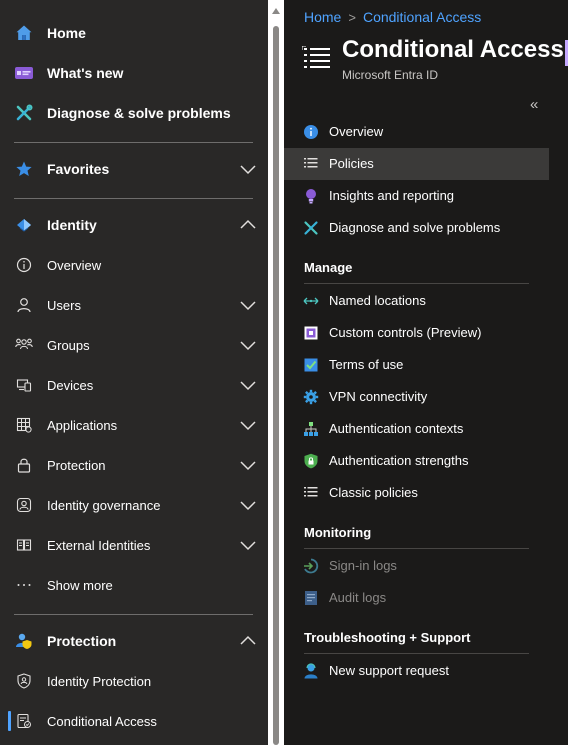  I want to click on nav-item-groups: Groups, so click(134, 345).